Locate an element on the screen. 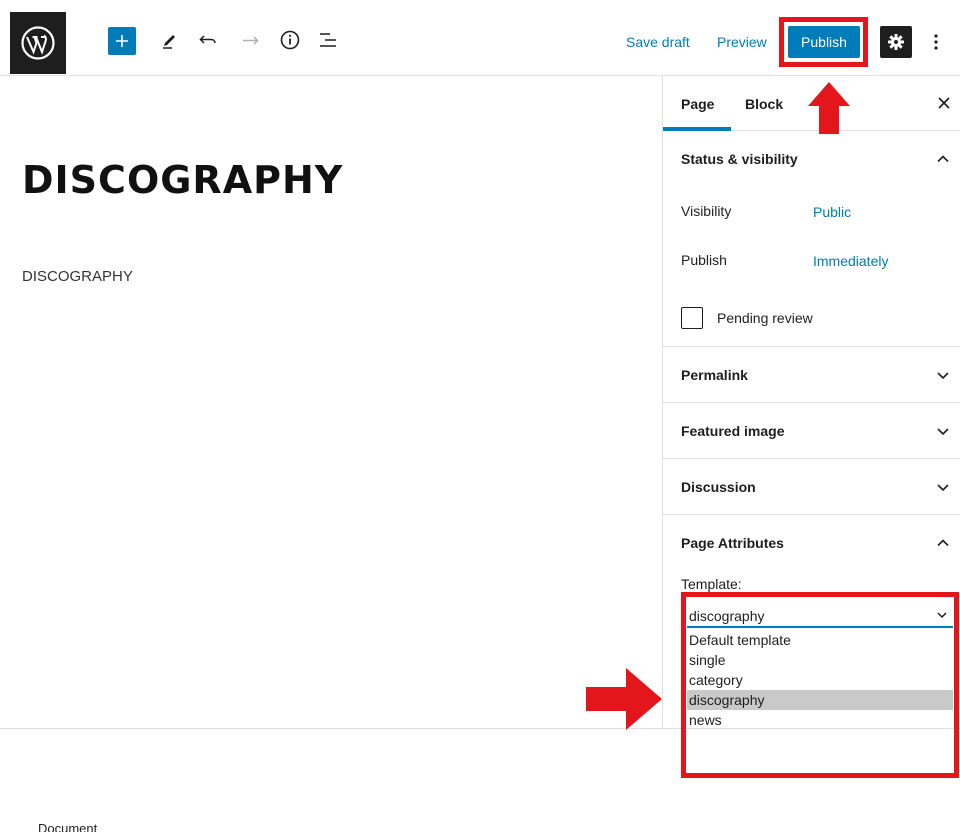 The image size is (960, 832). gear-icon is located at coordinates (896, 42).